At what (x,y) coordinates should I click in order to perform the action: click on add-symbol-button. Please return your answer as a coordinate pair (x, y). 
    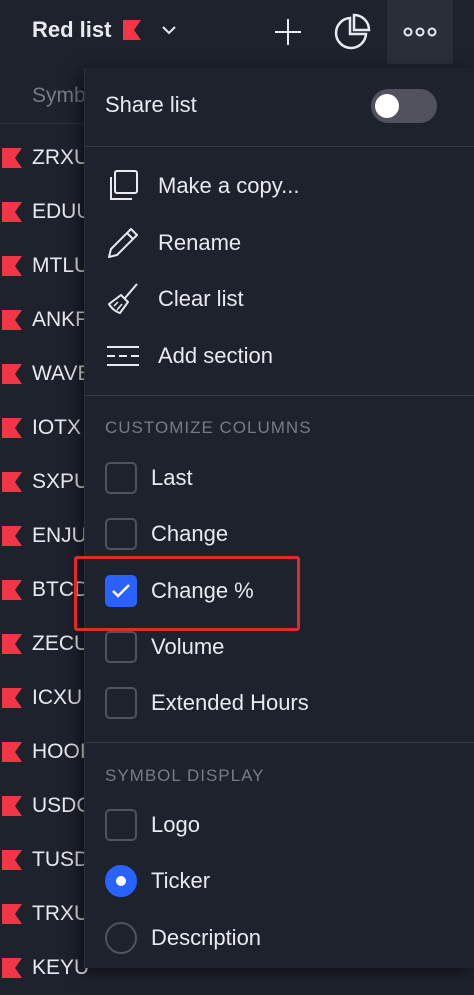
    Looking at the image, I should click on (288, 32).